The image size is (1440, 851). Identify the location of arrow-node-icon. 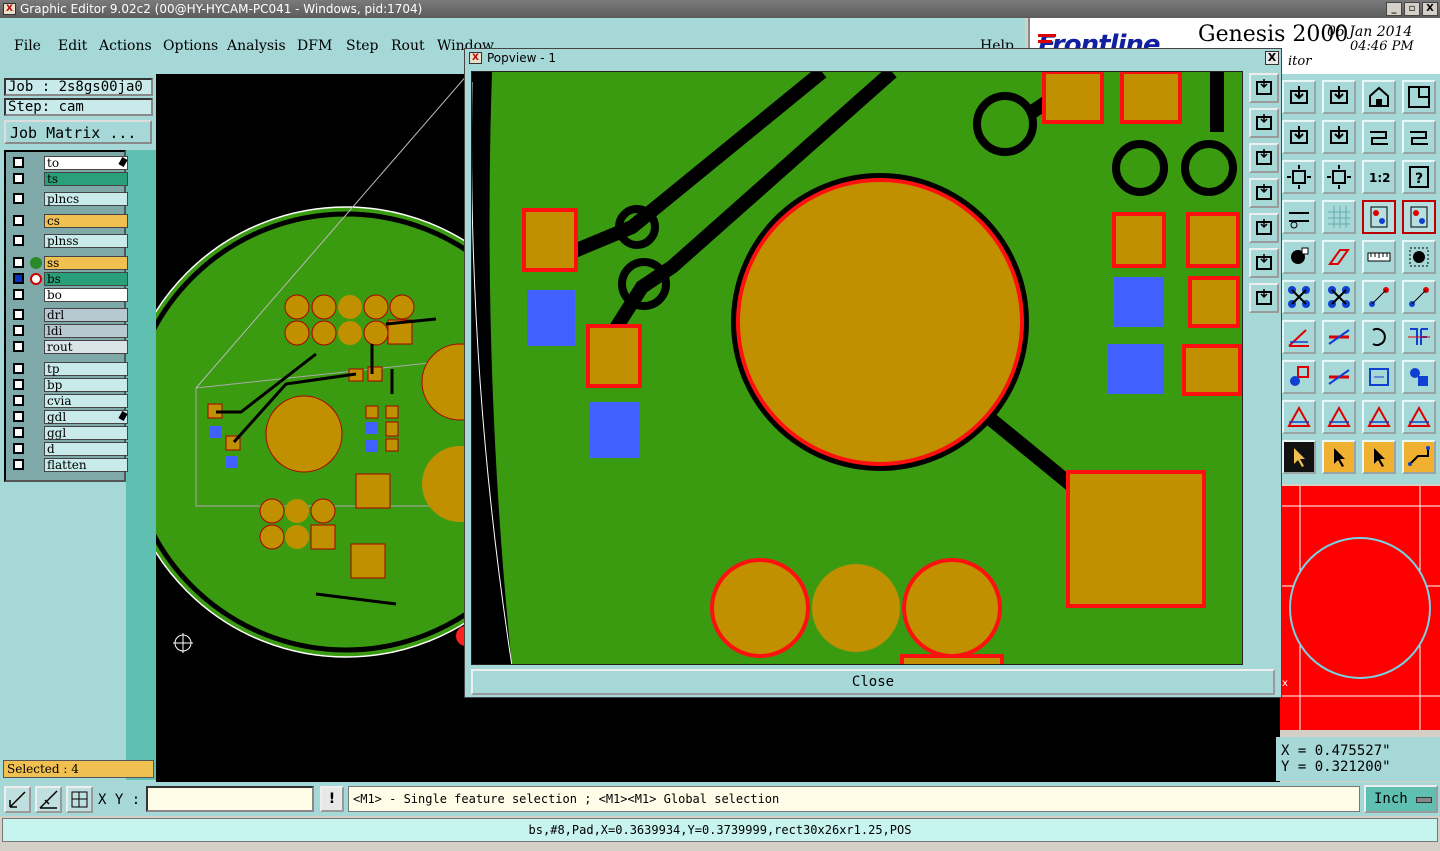
(1379, 297).